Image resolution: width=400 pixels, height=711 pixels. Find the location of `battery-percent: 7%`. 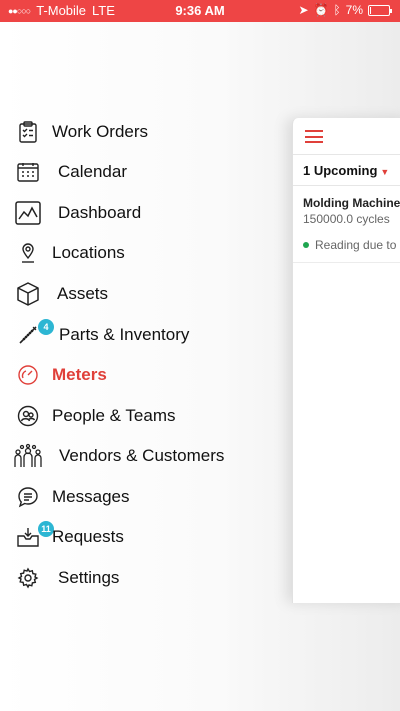

battery-percent: 7% is located at coordinates (354, 10).